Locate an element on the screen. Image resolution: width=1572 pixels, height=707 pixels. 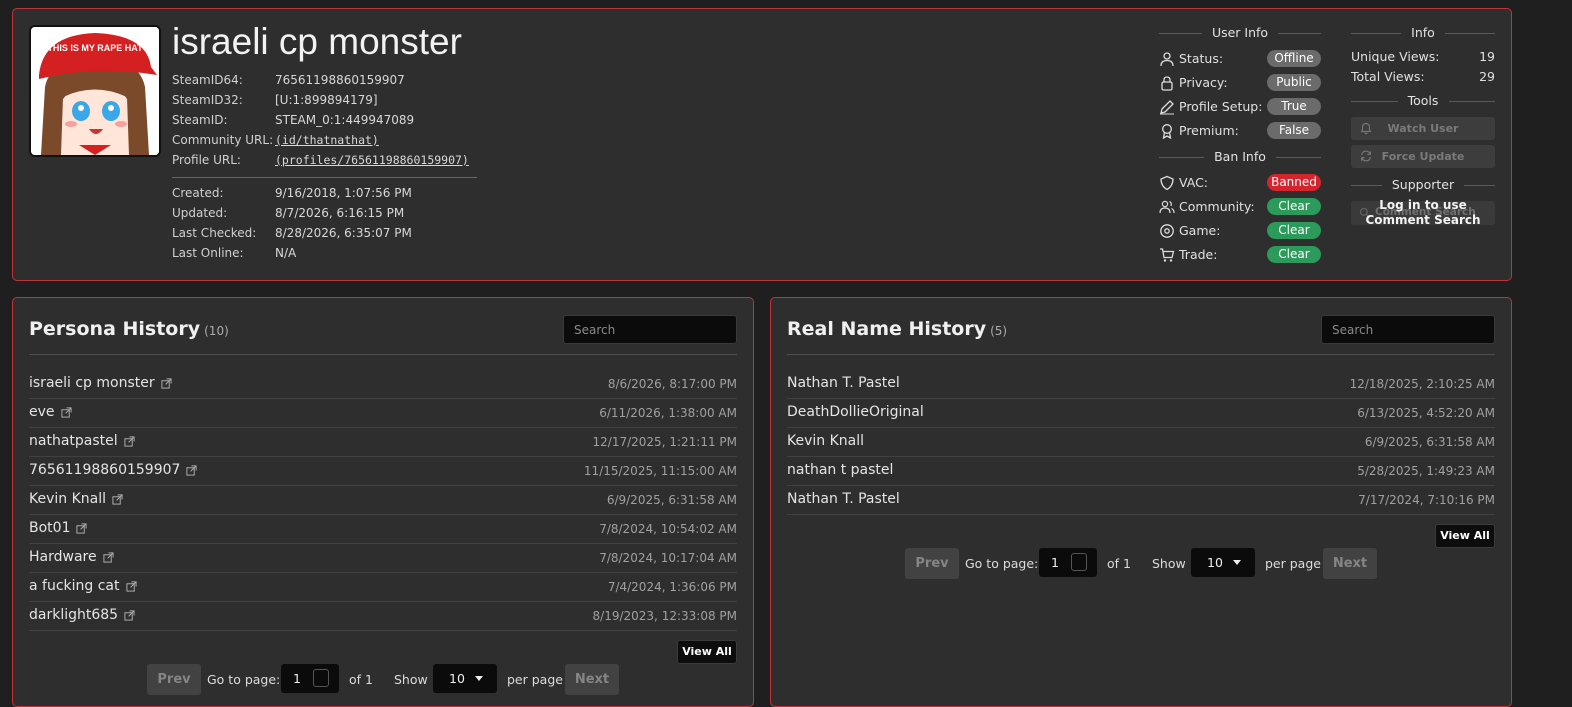
persona-show-label: Show is located at coordinates (411, 679).